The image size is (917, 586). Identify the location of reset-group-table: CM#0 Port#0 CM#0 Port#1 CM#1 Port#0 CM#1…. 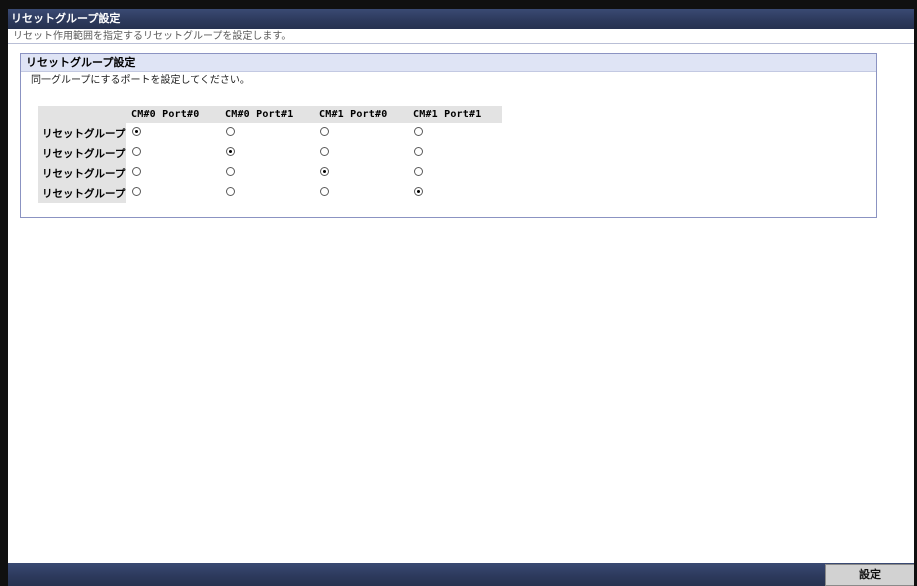
(270, 154).